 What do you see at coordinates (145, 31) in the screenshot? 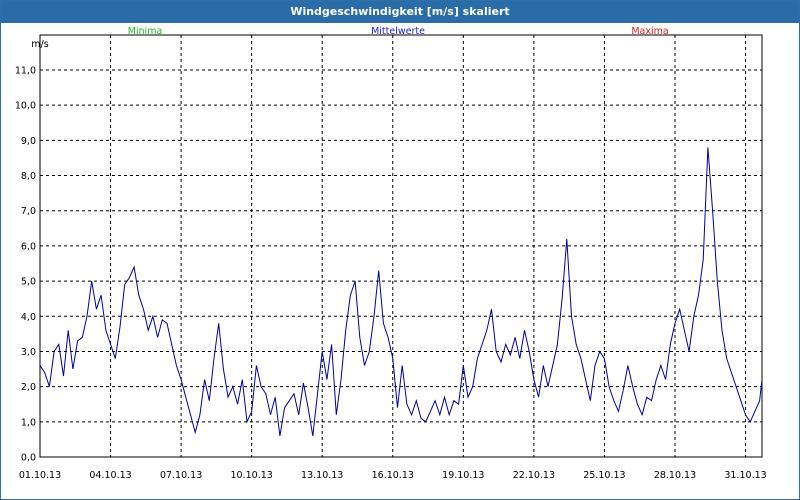
I see `legend-minima: Minima` at bounding box center [145, 31].